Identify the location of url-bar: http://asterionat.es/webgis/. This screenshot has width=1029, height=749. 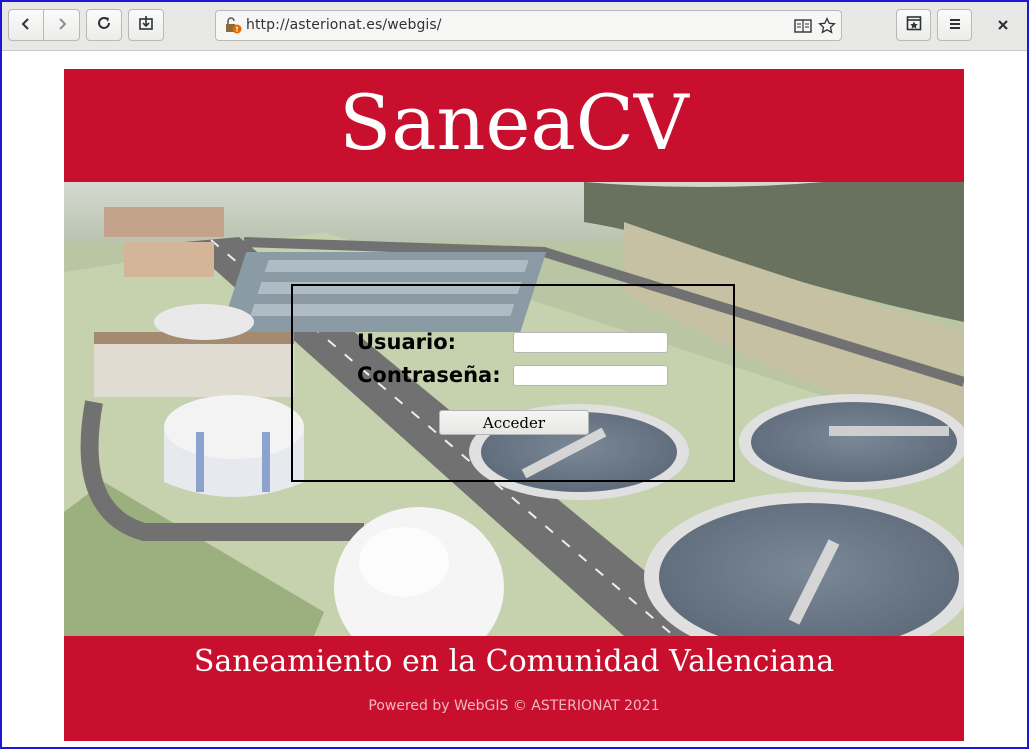
(528, 25).